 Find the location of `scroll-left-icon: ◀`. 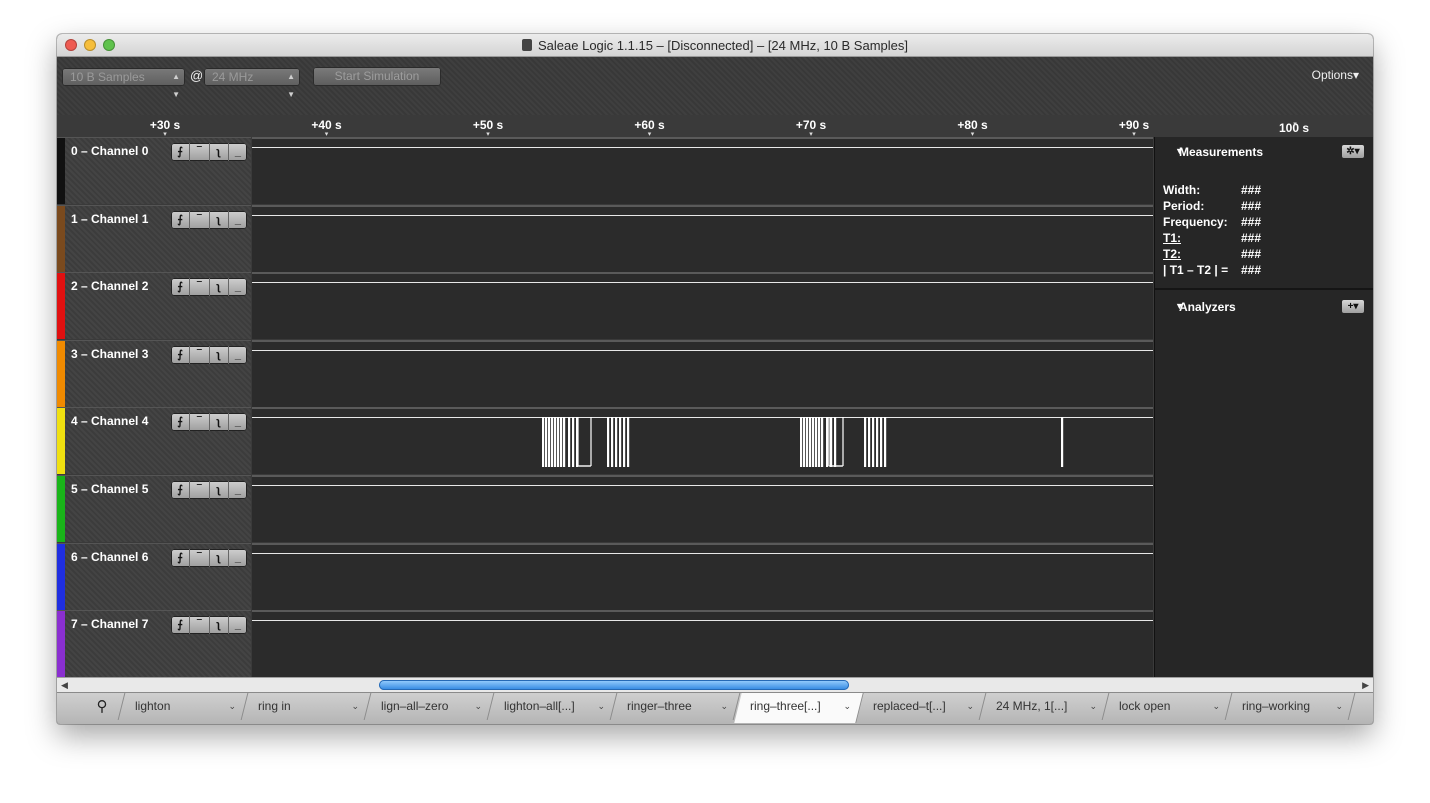

scroll-left-icon: ◀ is located at coordinates (64, 685).